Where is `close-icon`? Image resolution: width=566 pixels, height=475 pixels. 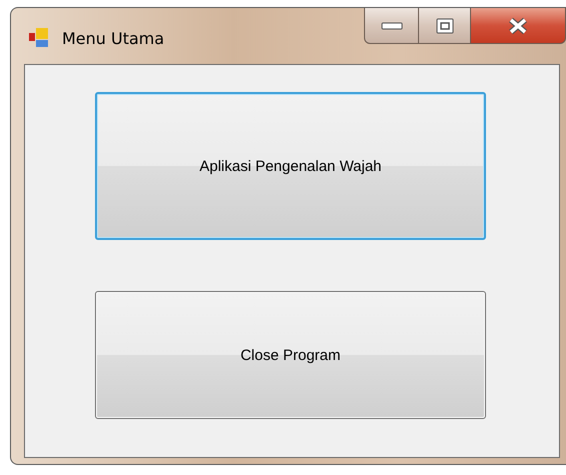
close-icon is located at coordinates (518, 25).